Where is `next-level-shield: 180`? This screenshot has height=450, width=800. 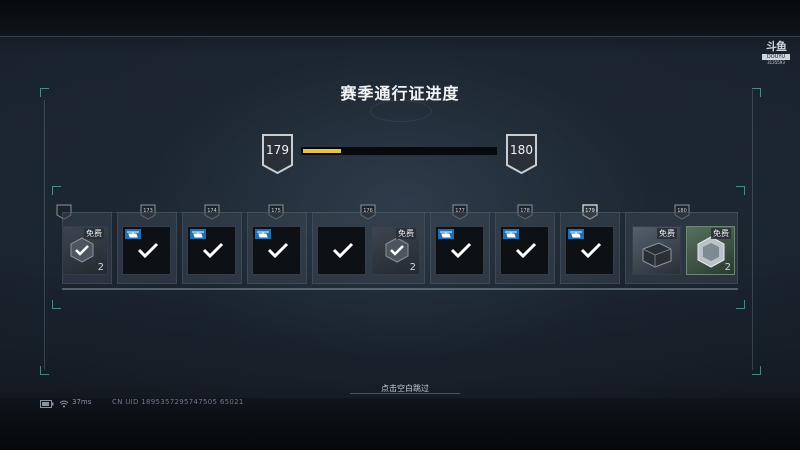
next-level-shield: 180 is located at coordinates (521, 154).